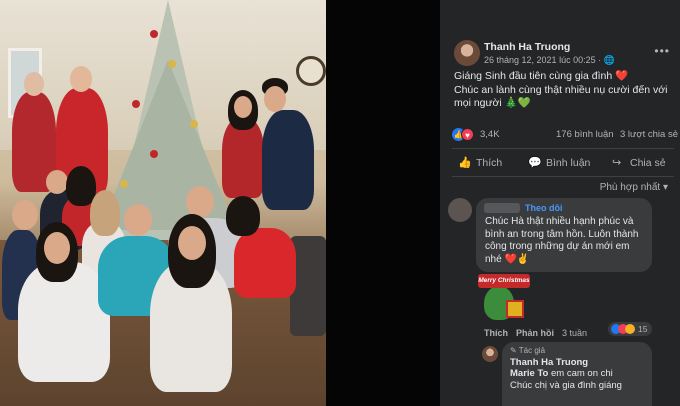 The height and width of the screenshot is (406, 680). I want to click on like-button: 👍 Thích, so click(480, 162).